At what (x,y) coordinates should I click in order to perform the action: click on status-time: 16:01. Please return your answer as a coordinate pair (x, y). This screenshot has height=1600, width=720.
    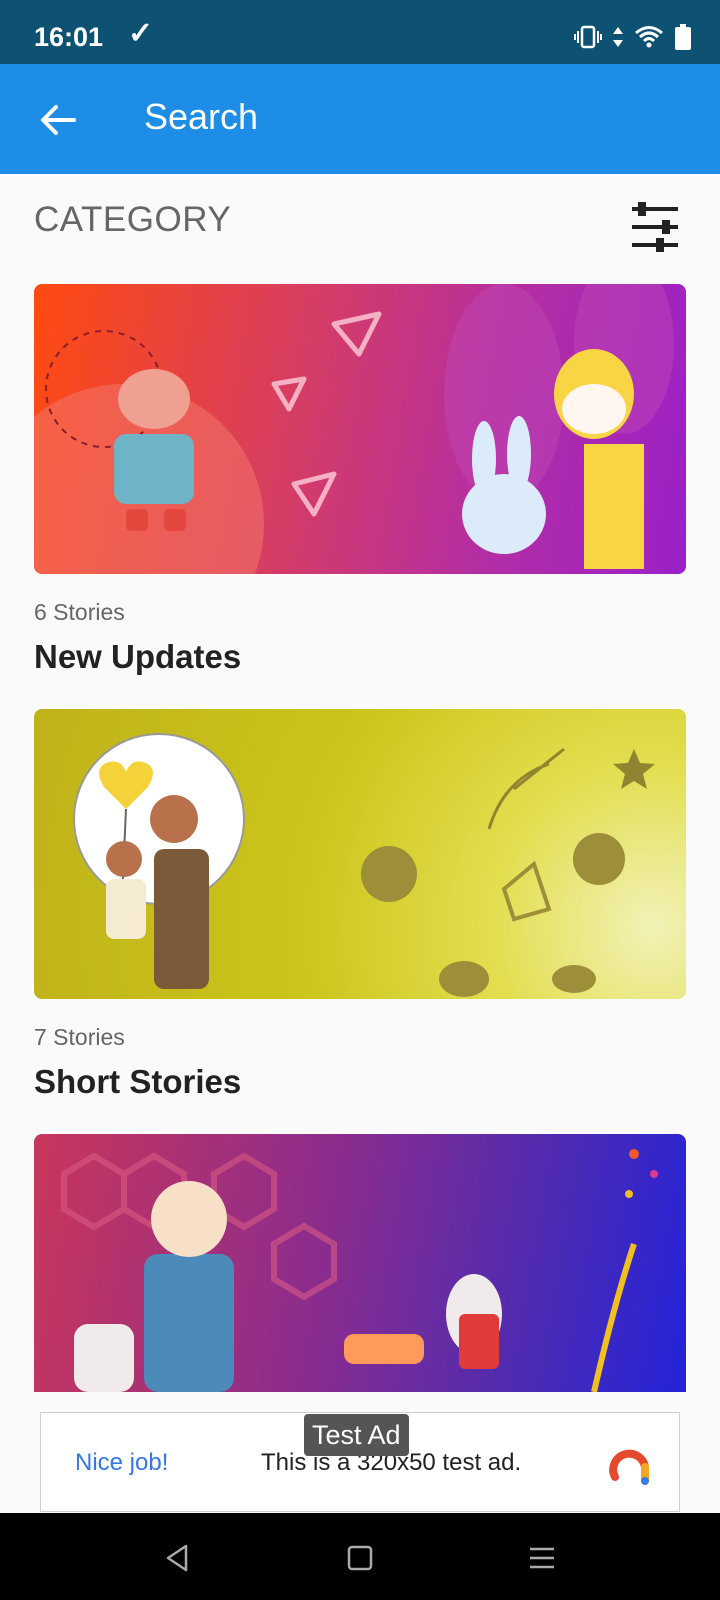
    Looking at the image, I should click on (69, 37).